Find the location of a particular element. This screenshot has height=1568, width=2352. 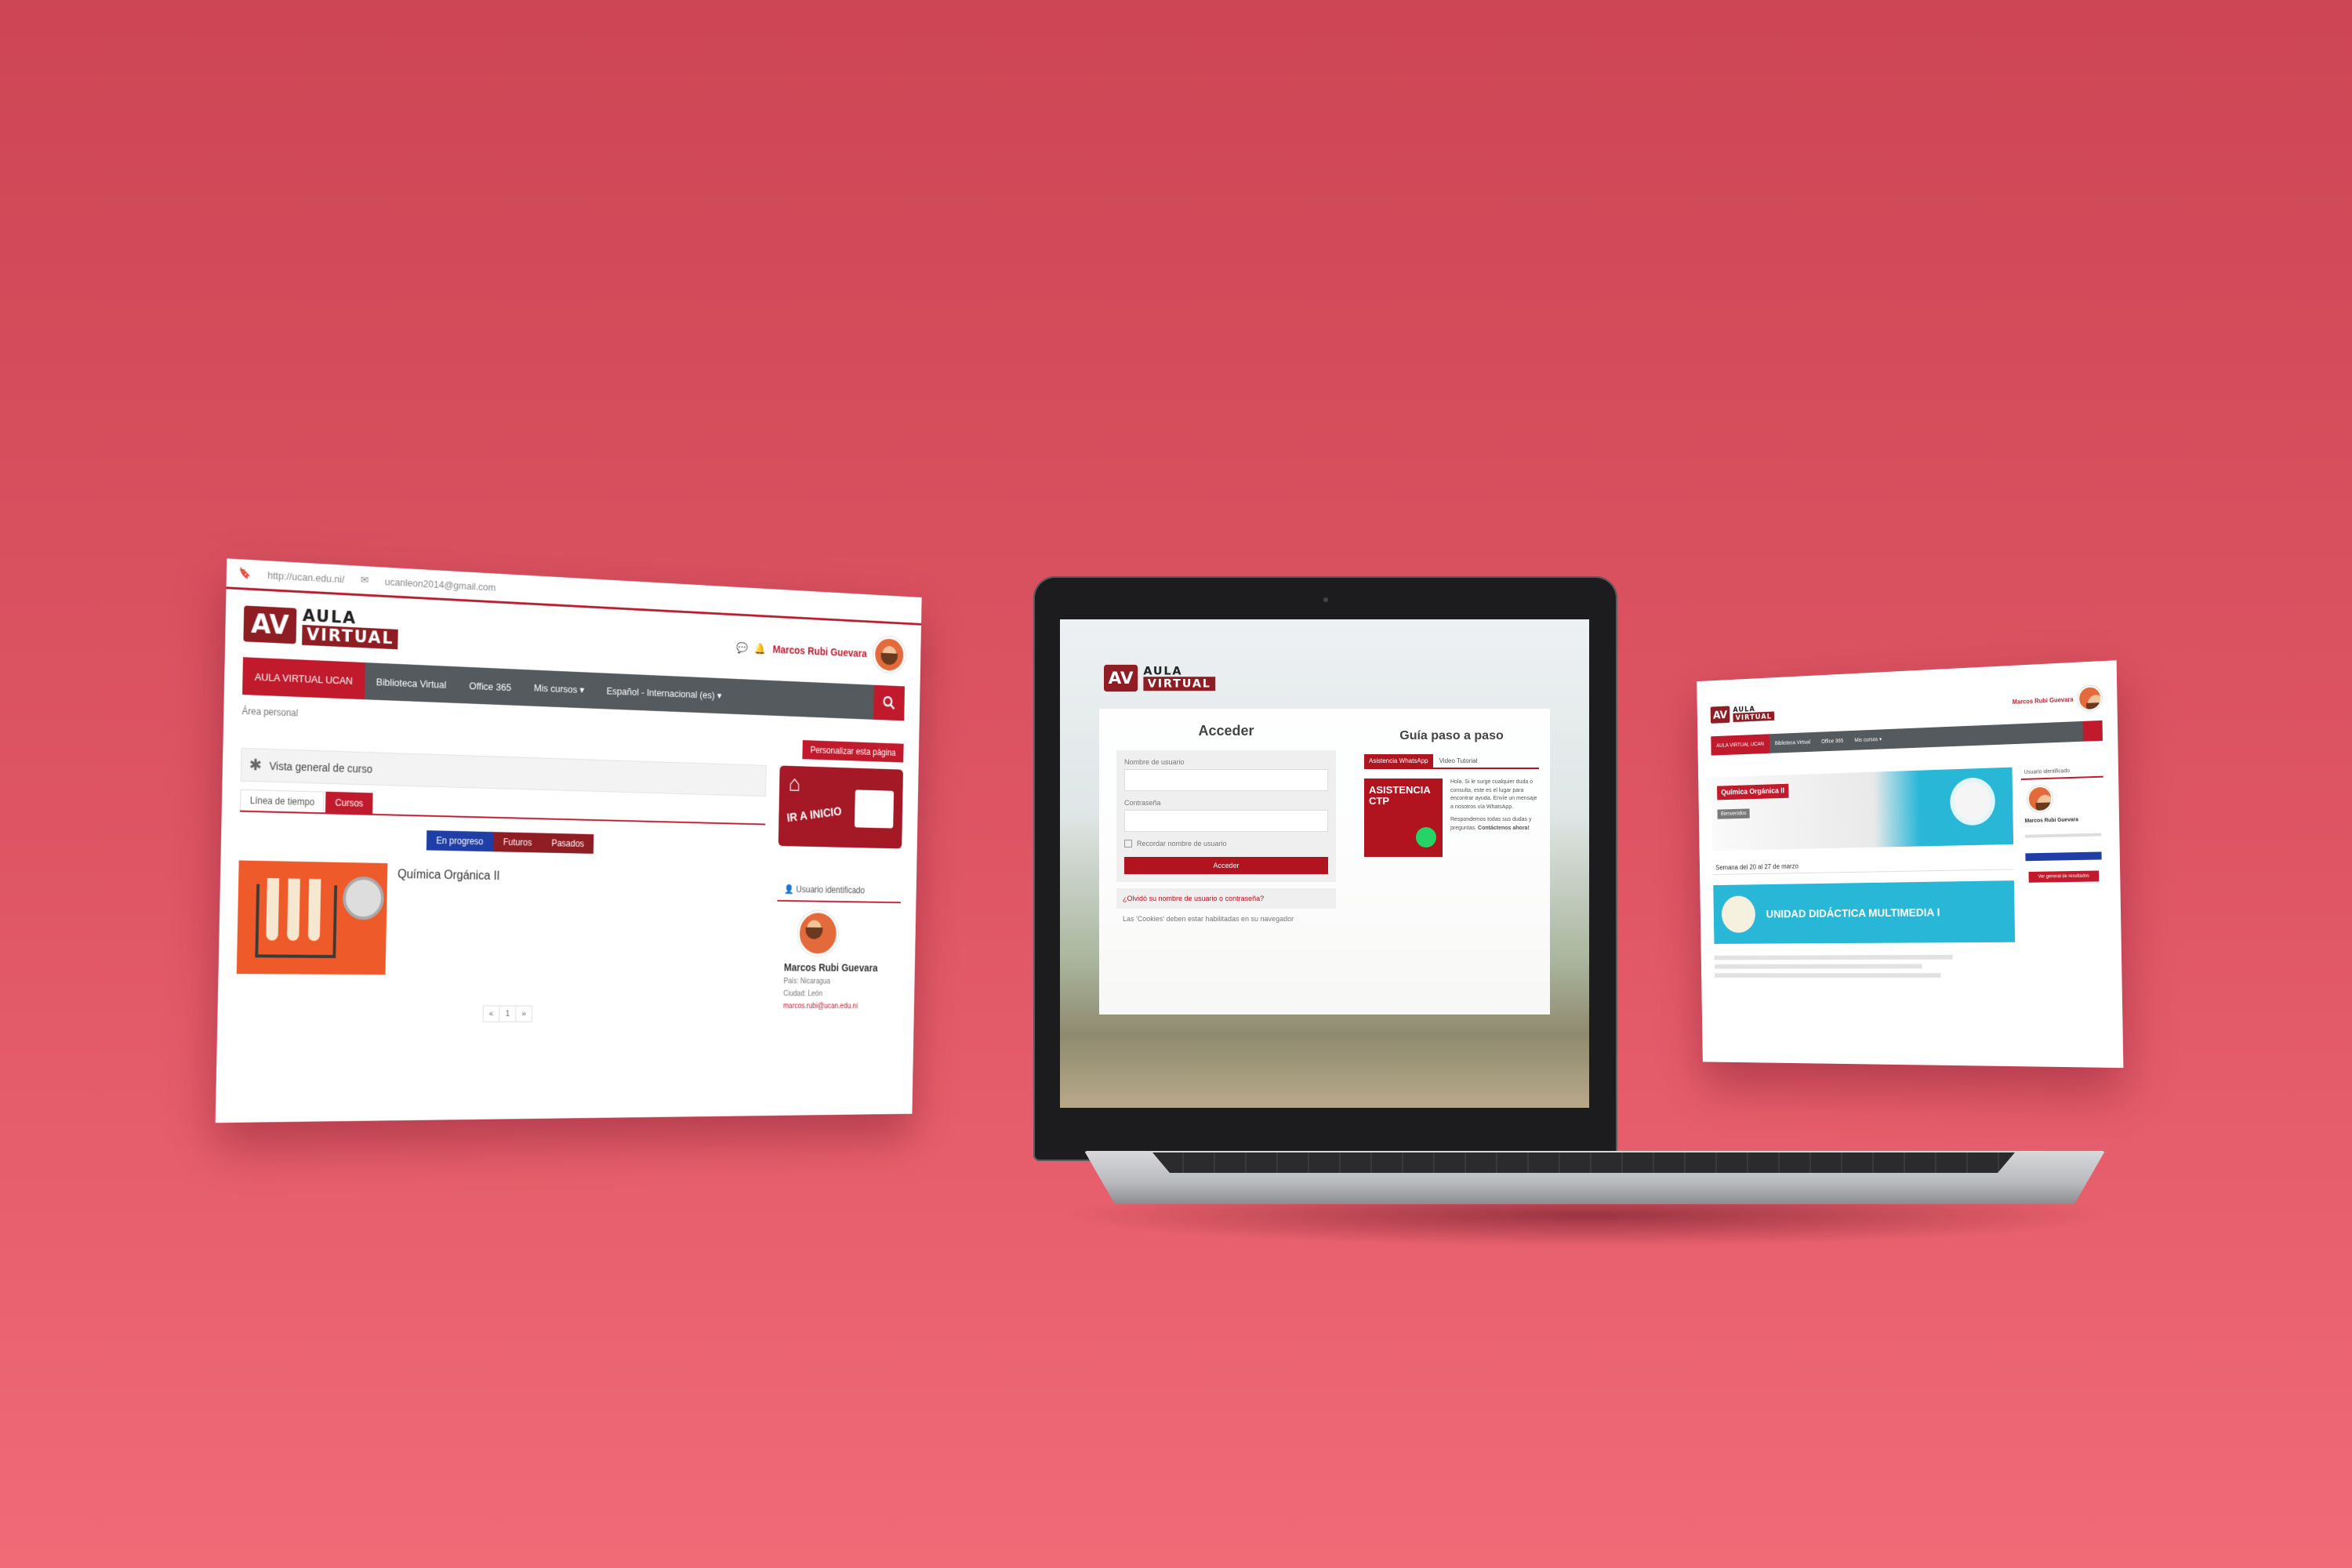

right-nav-mis-cursos: Mis cursos ▾ is located at coordinates (1868, 739).